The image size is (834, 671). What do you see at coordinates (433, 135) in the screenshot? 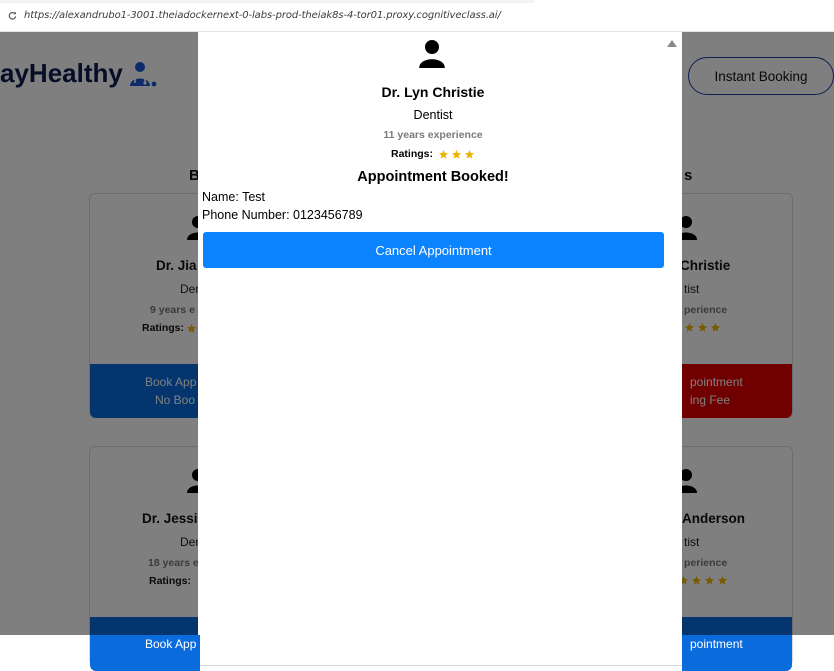
I see `popup-doctor-experience: 11 years experience` at bounding box center [433, 135].